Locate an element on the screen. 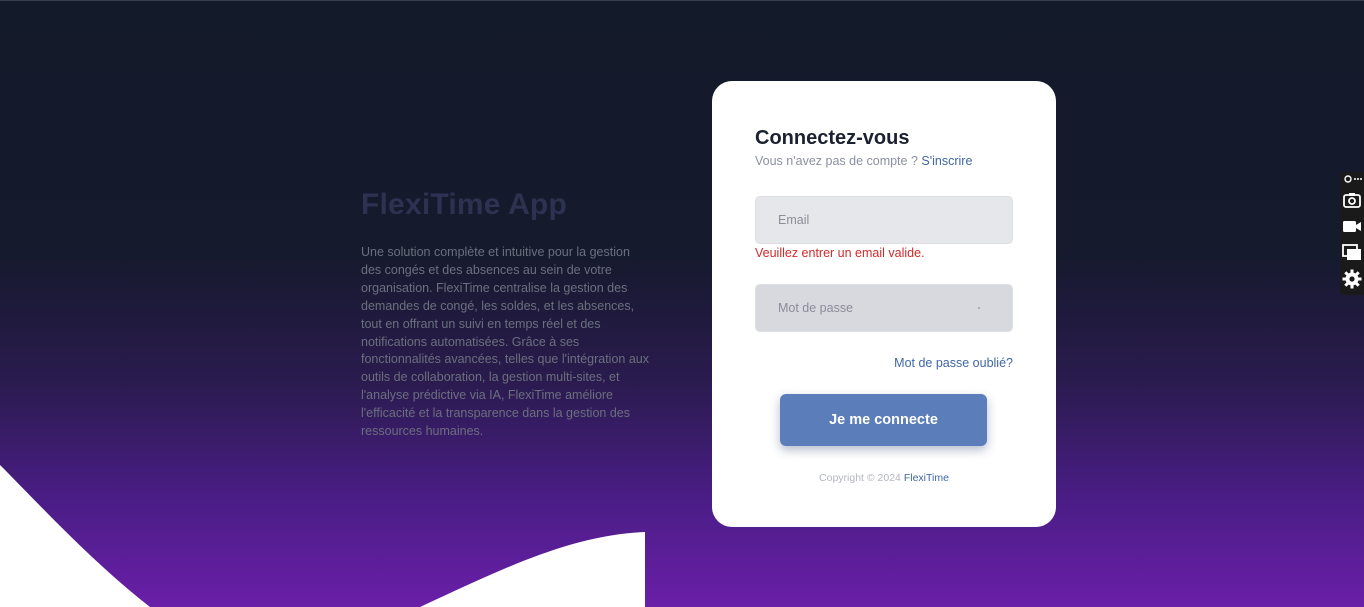 This screenshot has height=607, width=1364. signup-prompt: Vous n'avez pas de compte ? S'inscrire is located at coordinates (863, 161).